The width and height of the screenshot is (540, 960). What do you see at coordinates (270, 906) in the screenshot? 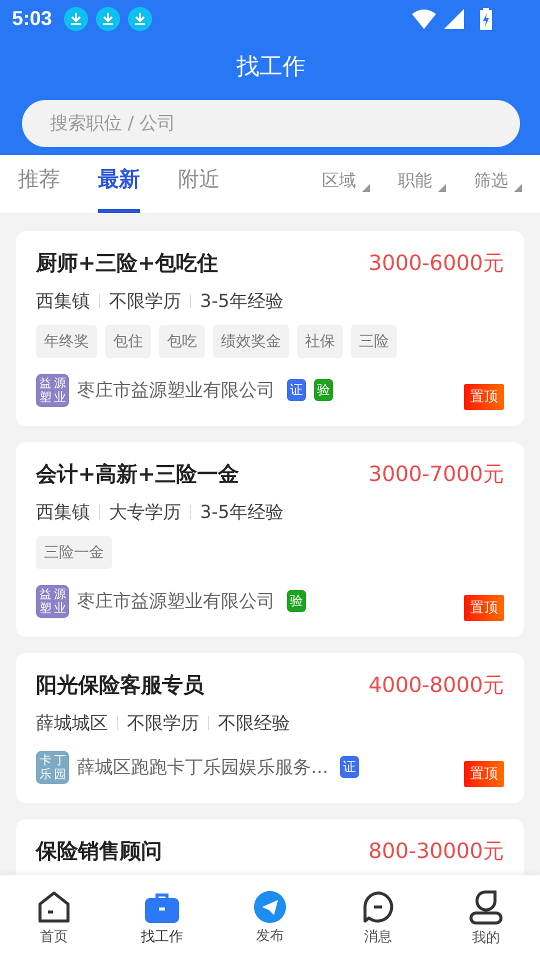
I see `paper-plane-icon` at bounding box center [270, 906].